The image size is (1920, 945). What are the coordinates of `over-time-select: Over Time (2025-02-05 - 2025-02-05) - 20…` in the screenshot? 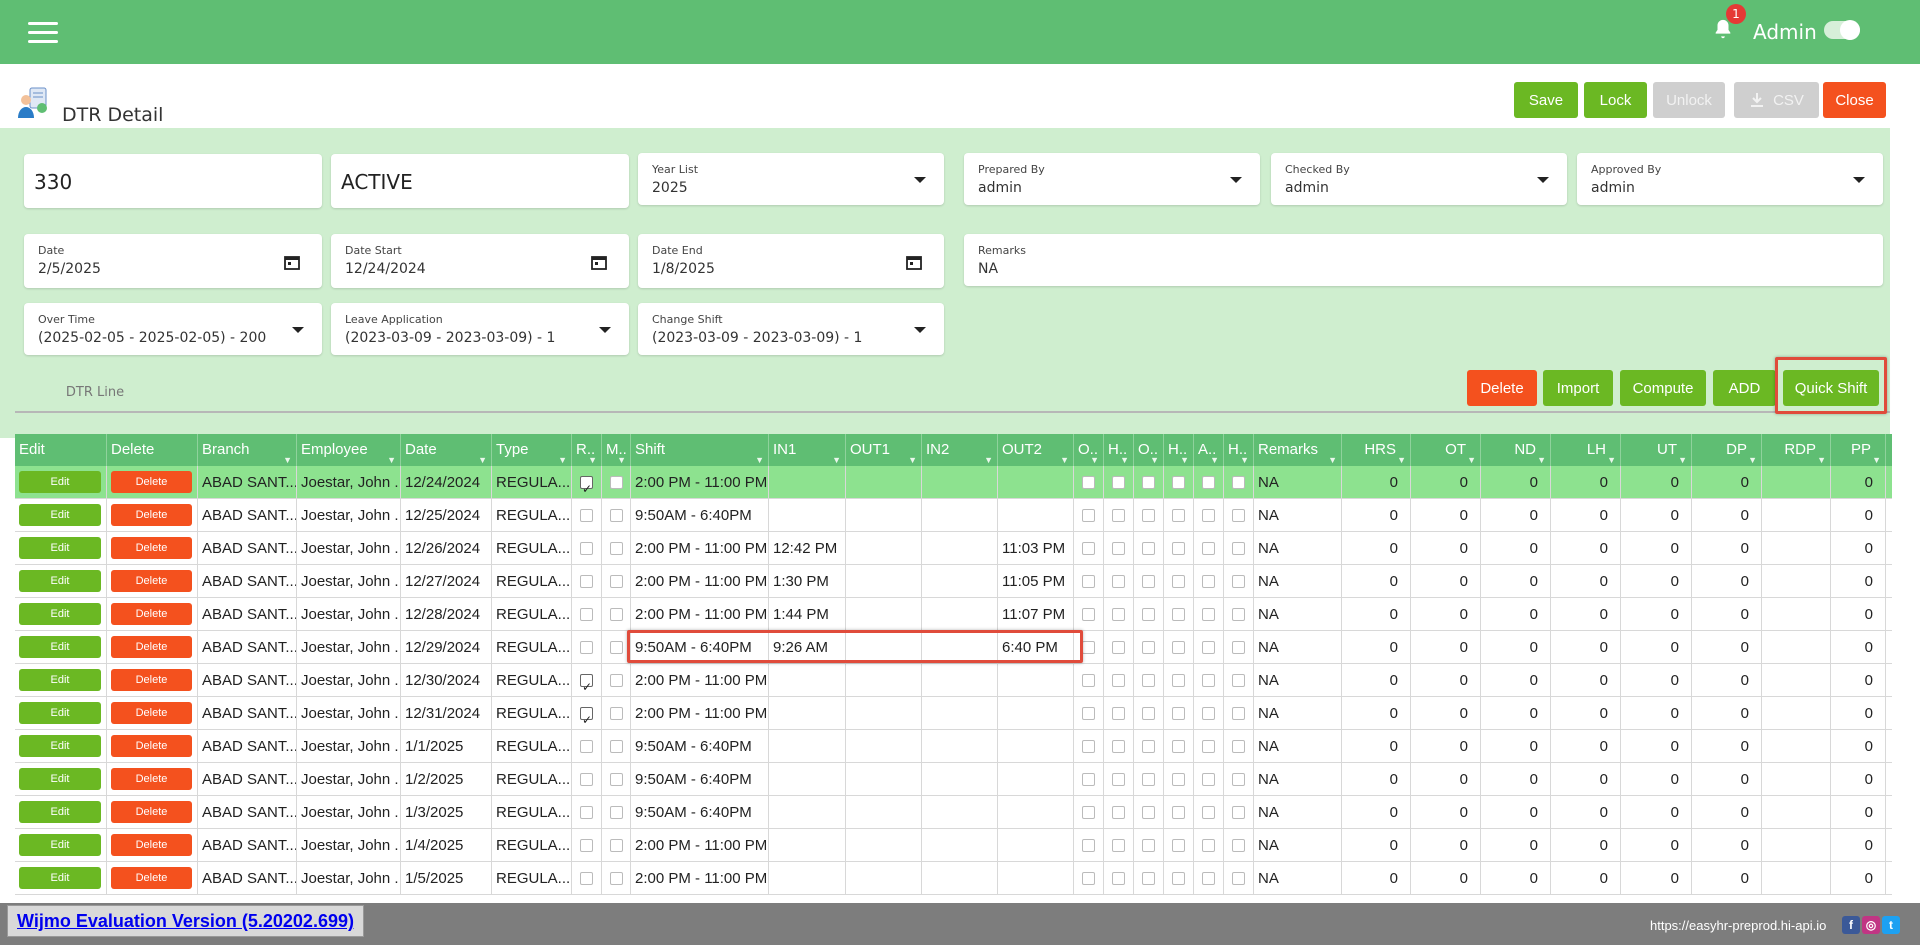 It's located at (173, 329).